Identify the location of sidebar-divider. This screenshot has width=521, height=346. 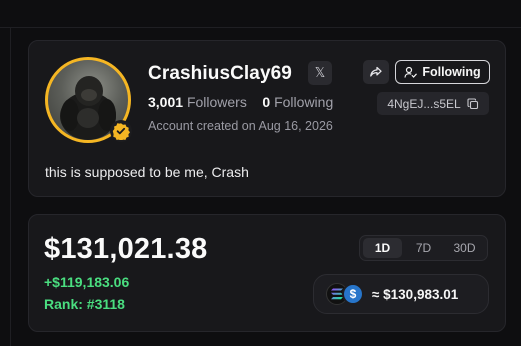
(10, 187).